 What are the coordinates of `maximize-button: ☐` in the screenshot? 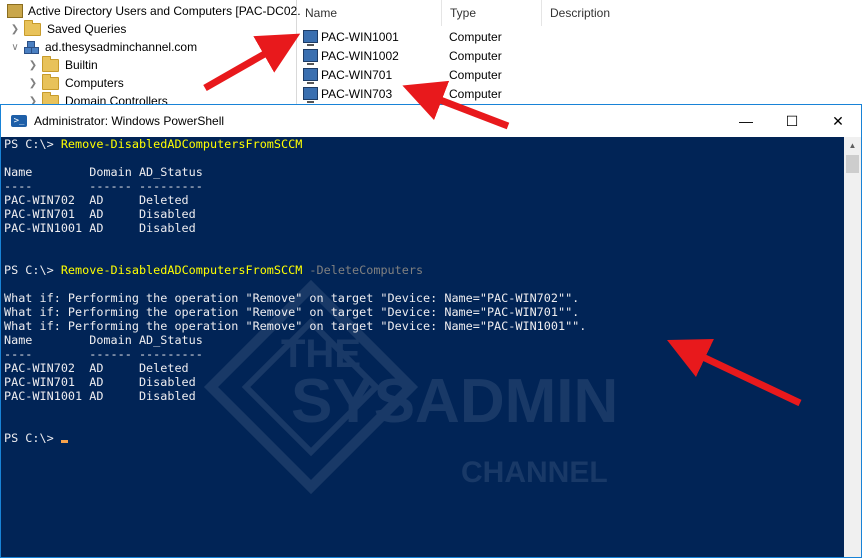 It's located at (792, 121).